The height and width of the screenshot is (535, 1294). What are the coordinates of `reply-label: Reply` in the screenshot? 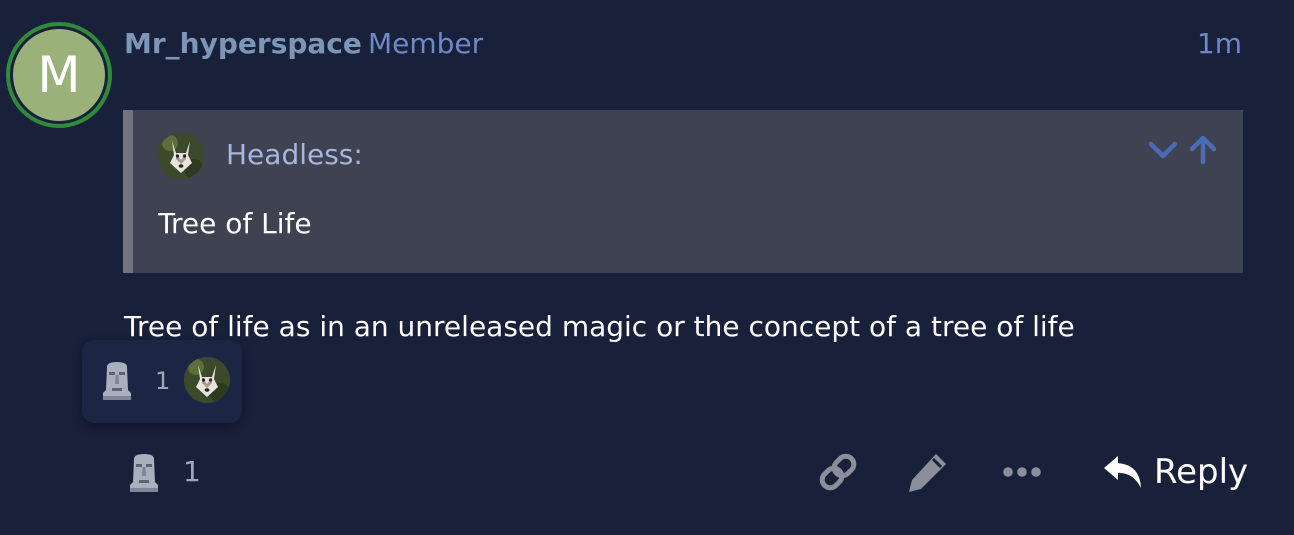 It's located at (1201, 472).